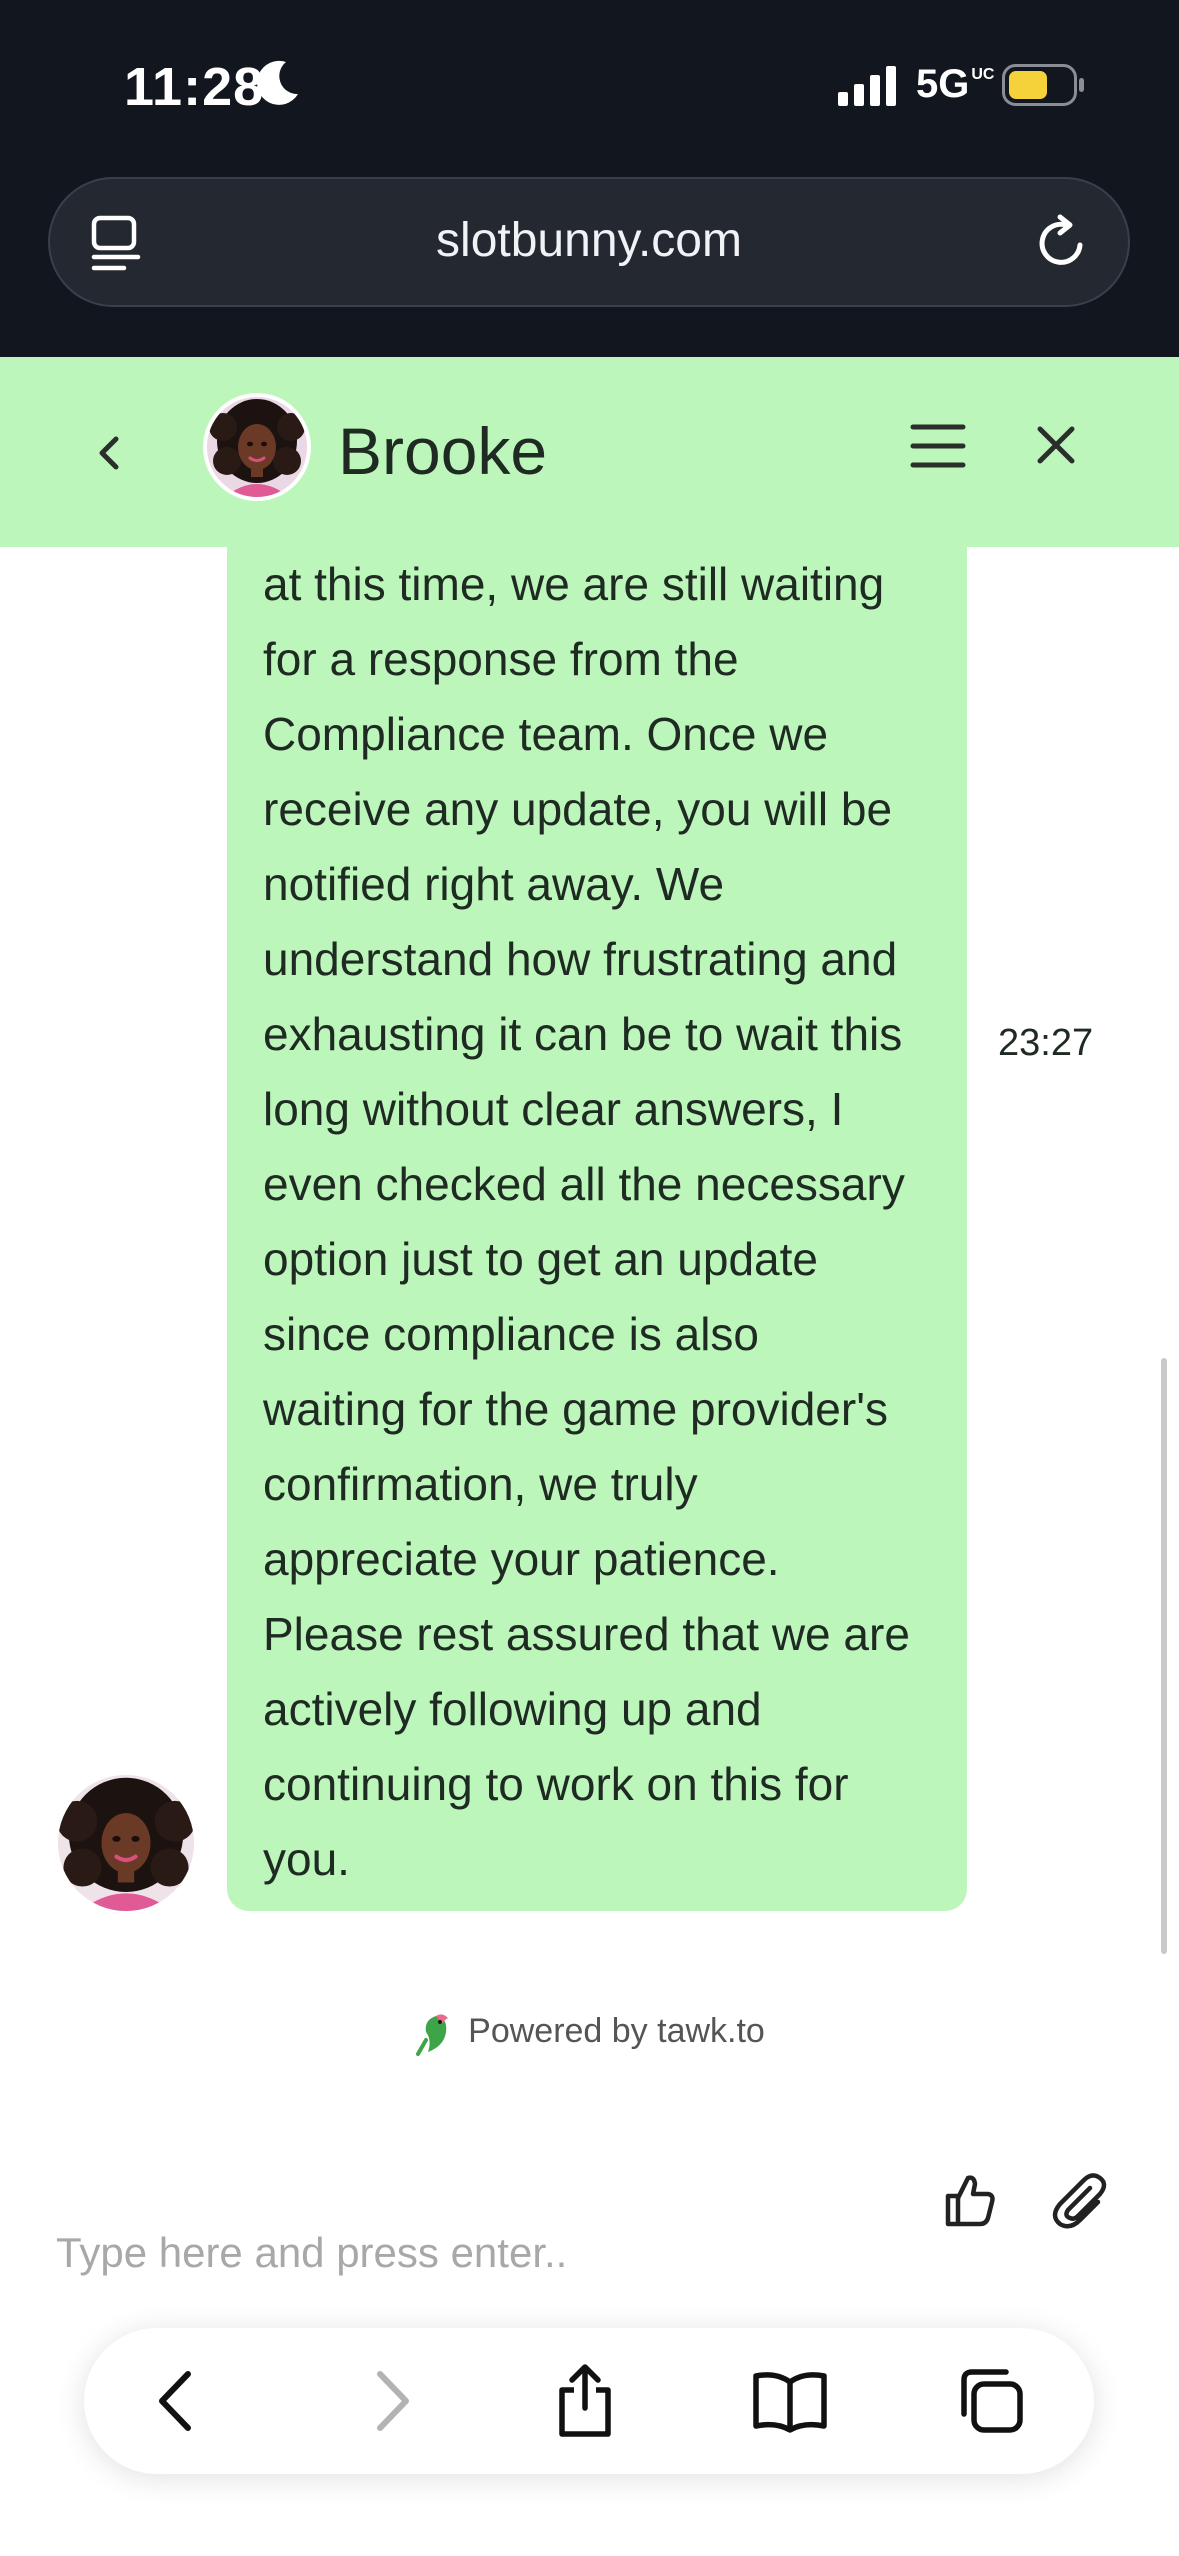  I want to click on hamburger-menu-icon, so click(938, 446).